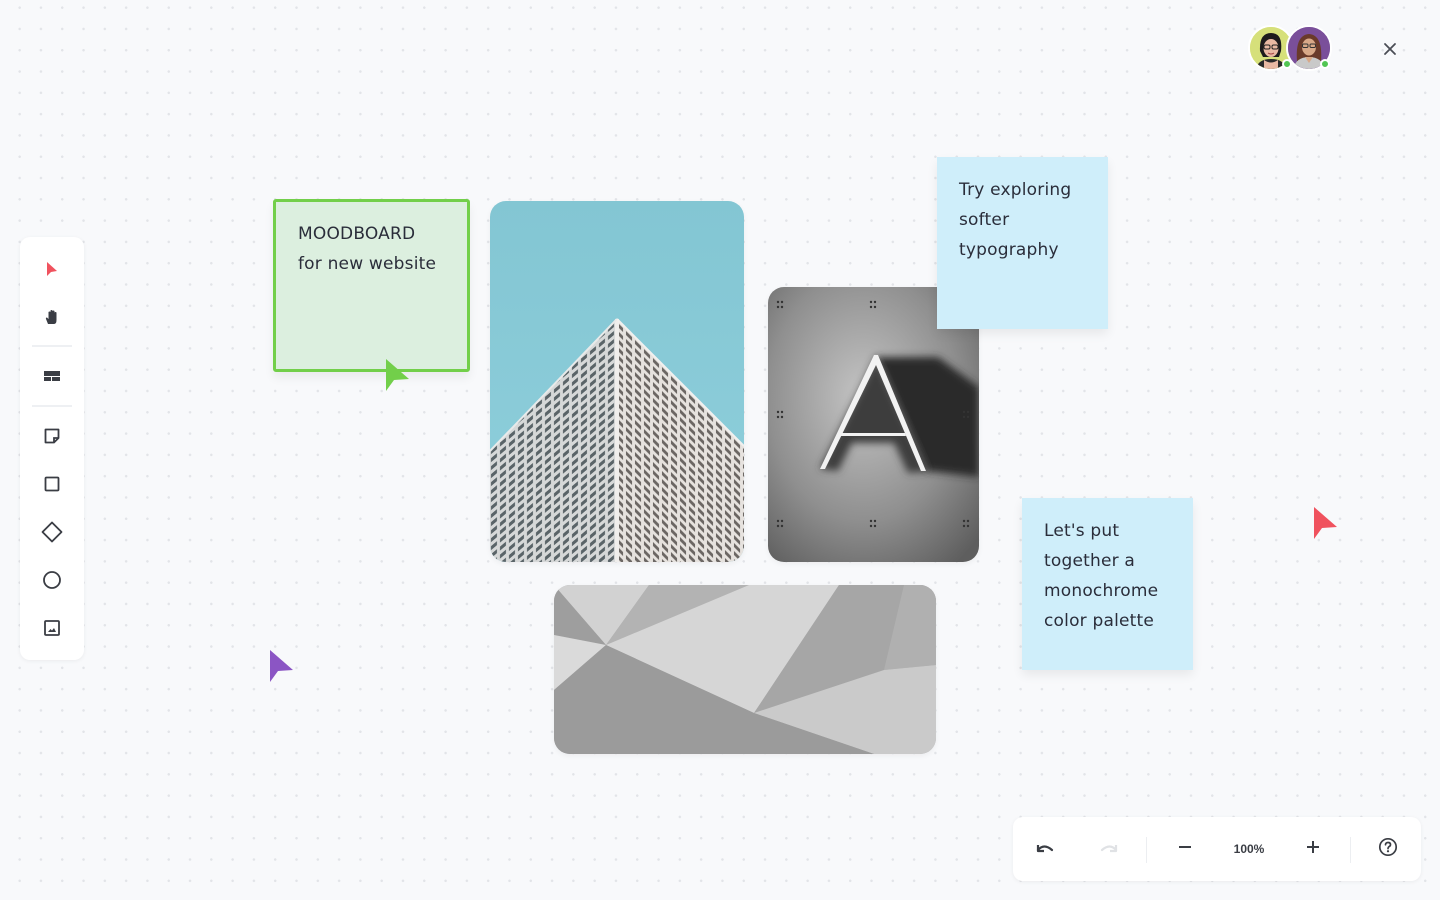 The width and height of the screenshot is (1440, 900). What do you see at coordinates (371, 285) in the screenshot?
I see `moodboard-note: MOODBOARD for new website` at bounding box center [371, 285].